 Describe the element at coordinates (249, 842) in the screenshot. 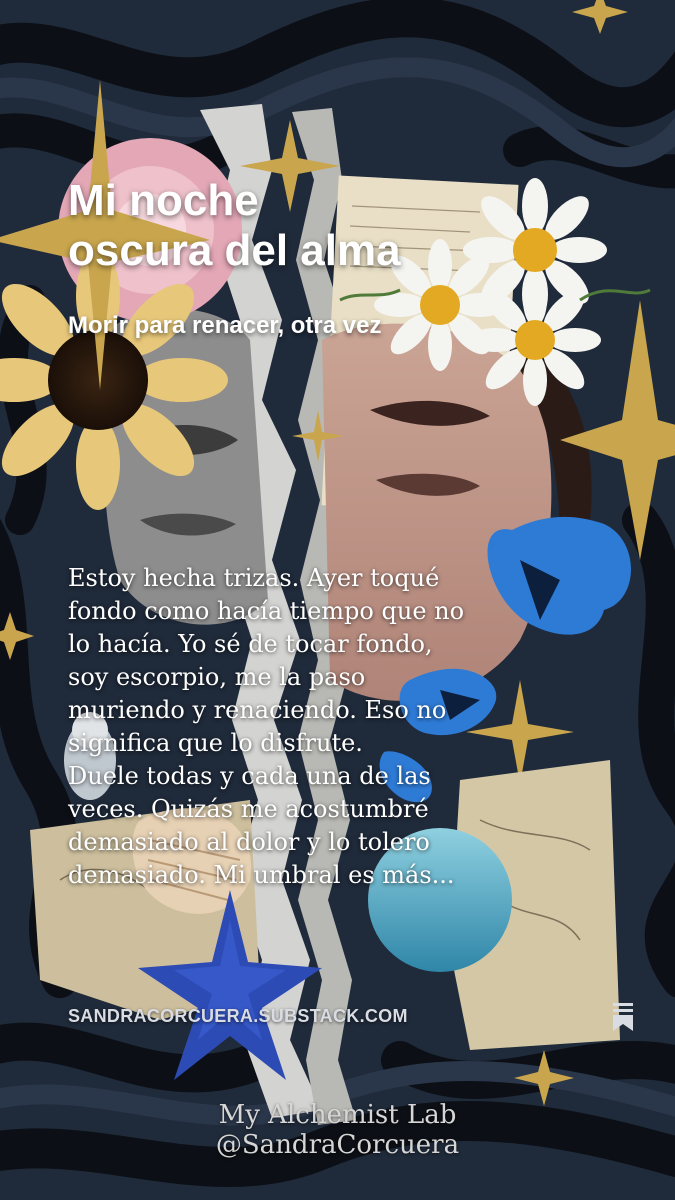

I see `excerpt-line: demasiado al dolor y lo tolero` at that location.